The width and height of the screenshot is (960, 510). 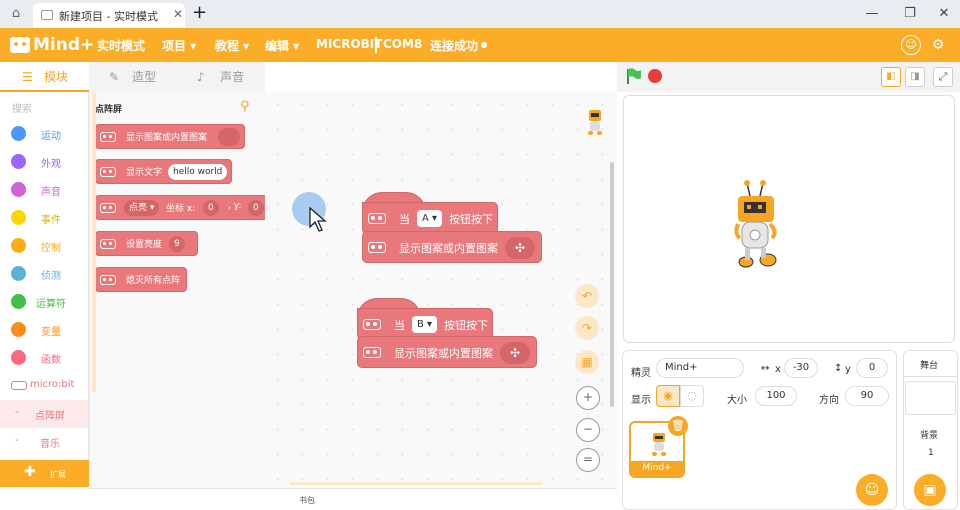 I want to click on text-input: hello world, so click(x=198, y=172).